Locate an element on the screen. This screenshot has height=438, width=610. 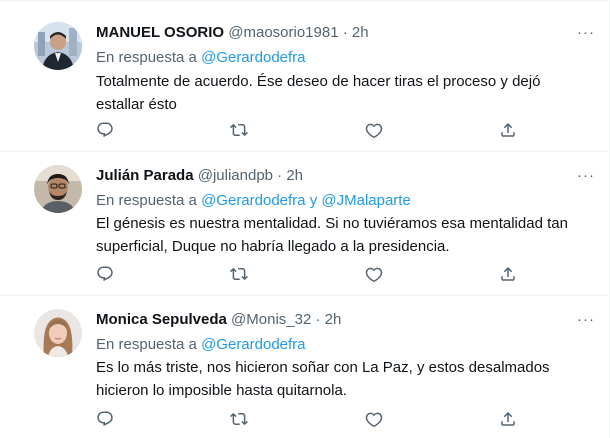
tweet-header: Julián Parada @juliandpb · 2h is located at coordinates (199, 176).